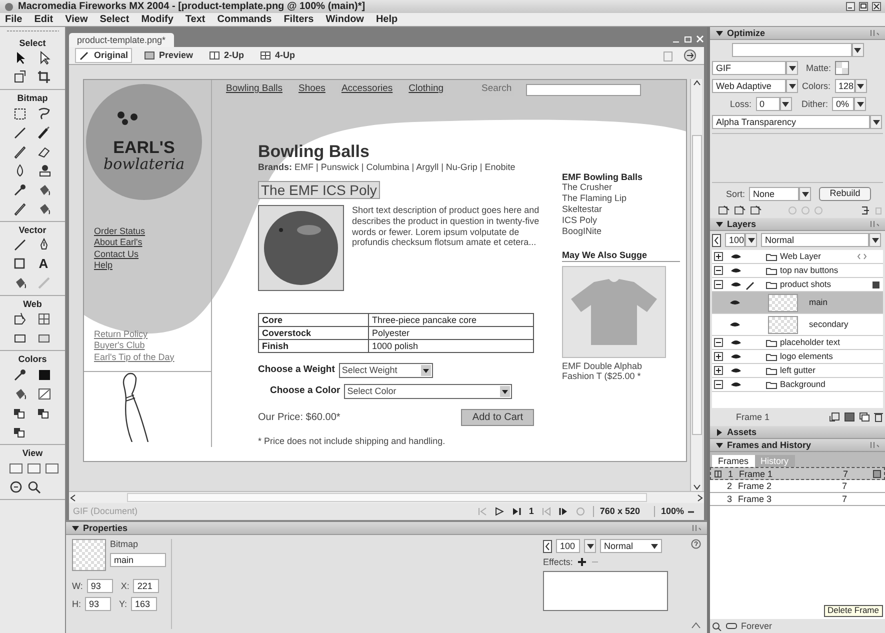  I want to click on trash-icon, so click(878, 417).